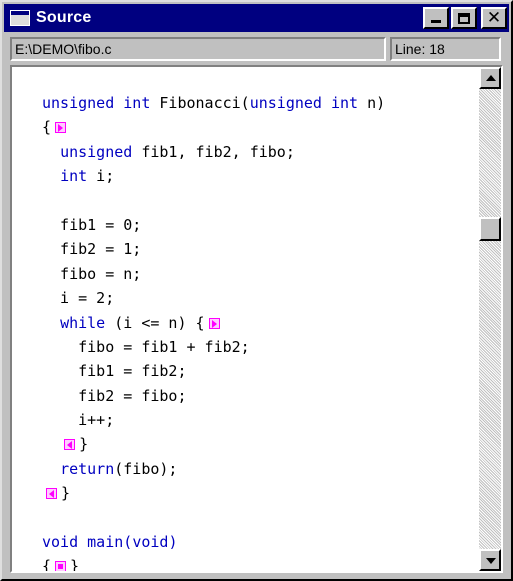 This screenshot has height=581, width=513. I want to click on code-text: fib2 = 1;, so click(92, 249).